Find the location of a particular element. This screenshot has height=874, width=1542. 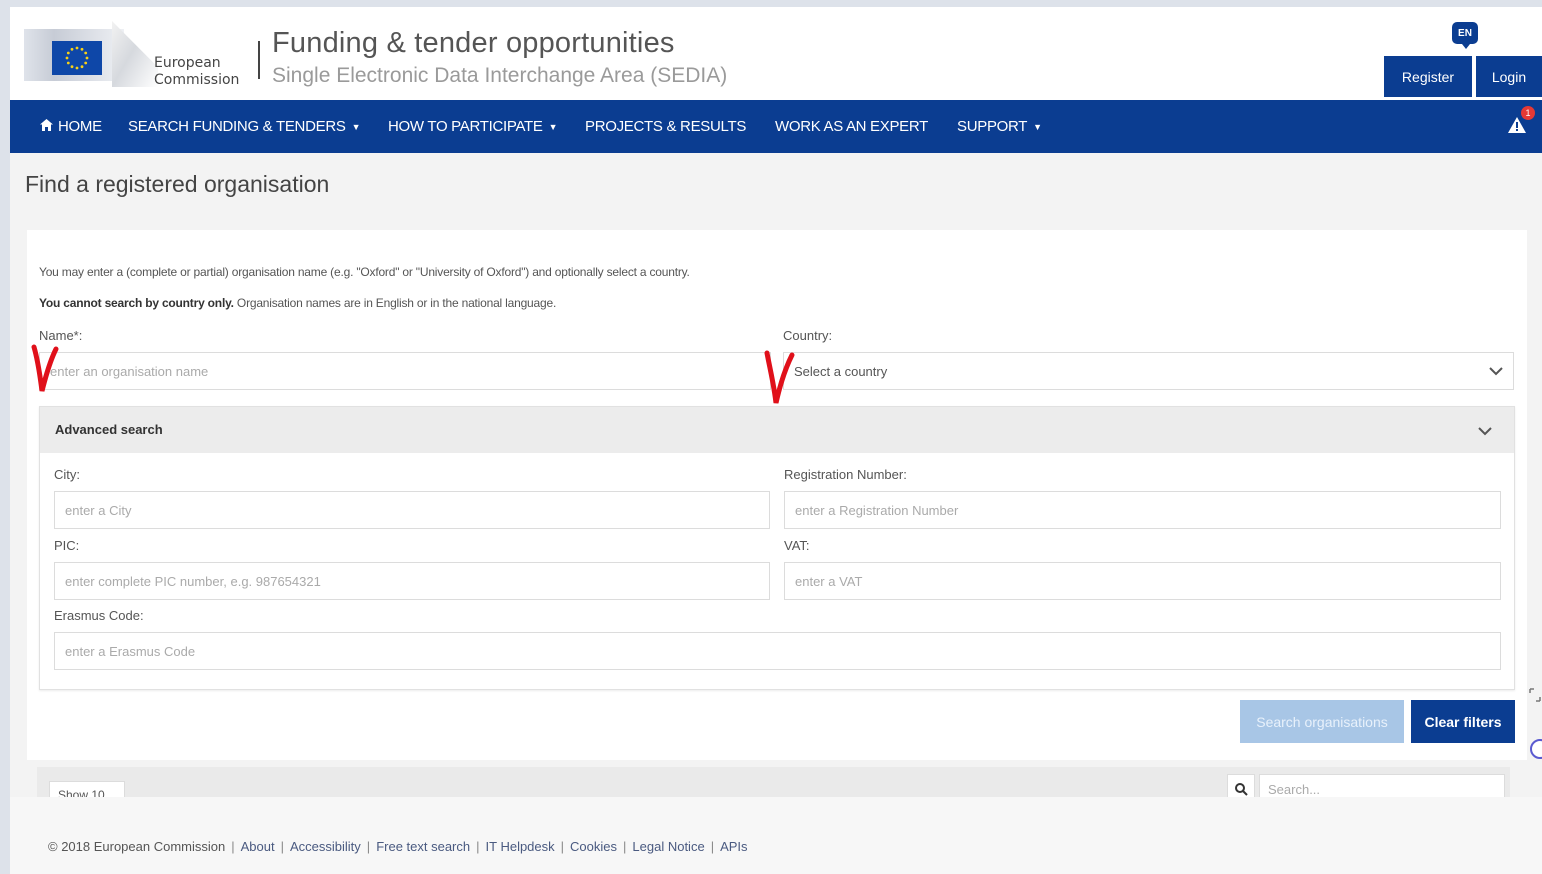

footer-link-free-text-search: Free text search is located at coordinates (423, 846).